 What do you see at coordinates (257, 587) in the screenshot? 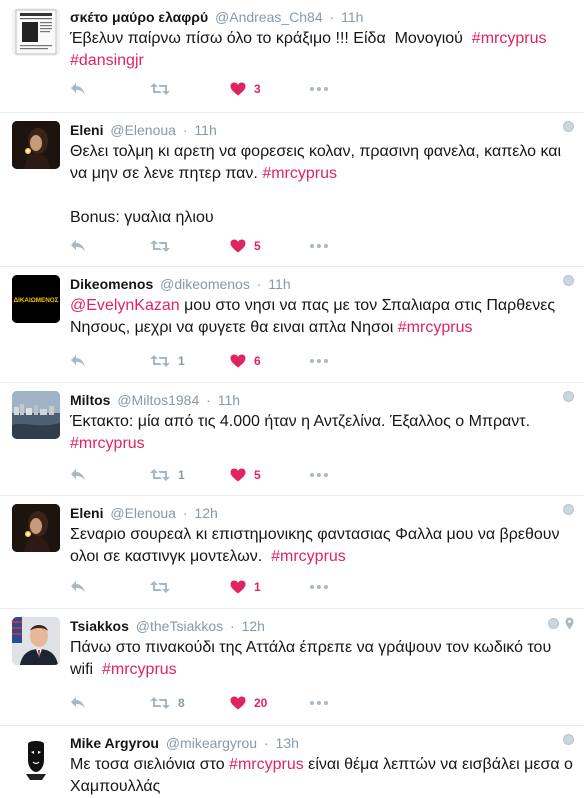
I see `like-count: 1` at bounding box center [257, 587].